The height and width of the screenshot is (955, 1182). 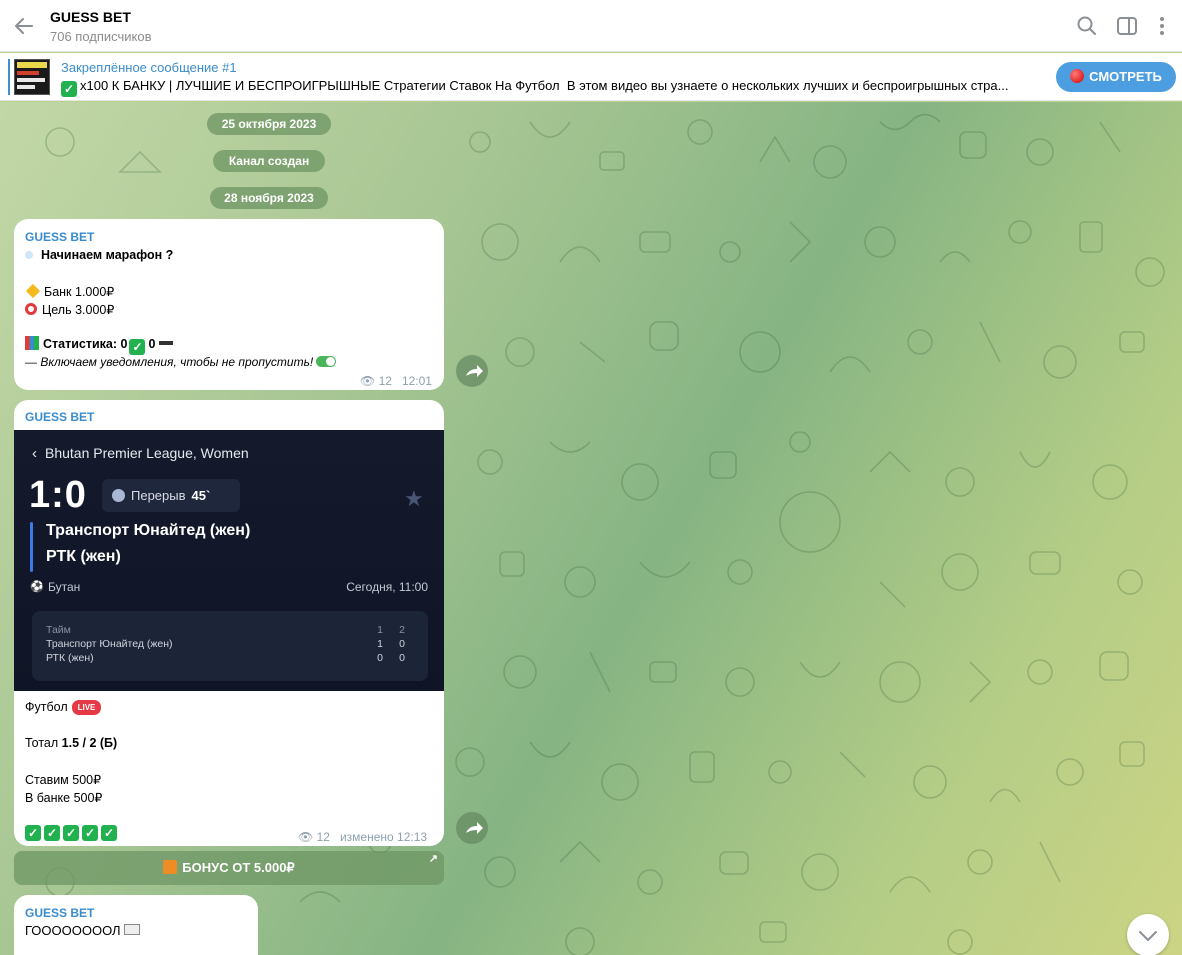 I want to click on diamond-icon, so click(x=33, y=291).